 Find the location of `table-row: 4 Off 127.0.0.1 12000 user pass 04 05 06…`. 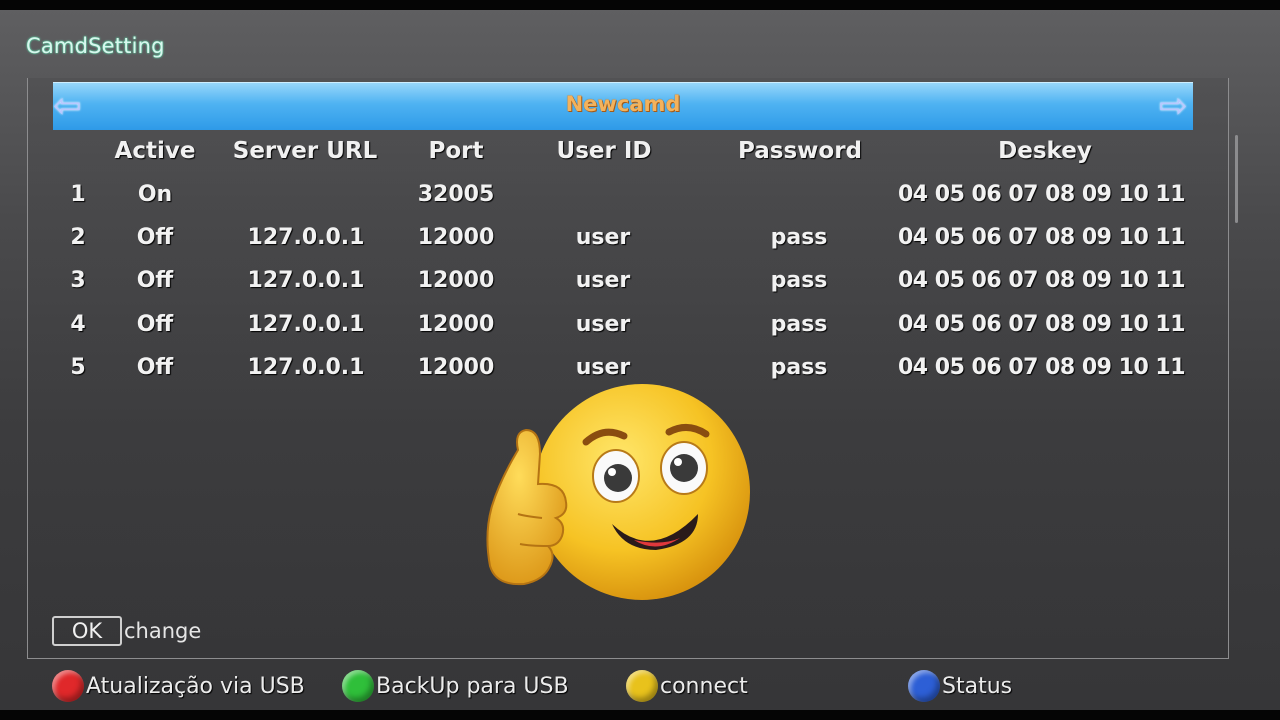

table-row: 4 Off 127.0.0.1 12000 user pass 04 05 06… is located at coordinates (625, 326).